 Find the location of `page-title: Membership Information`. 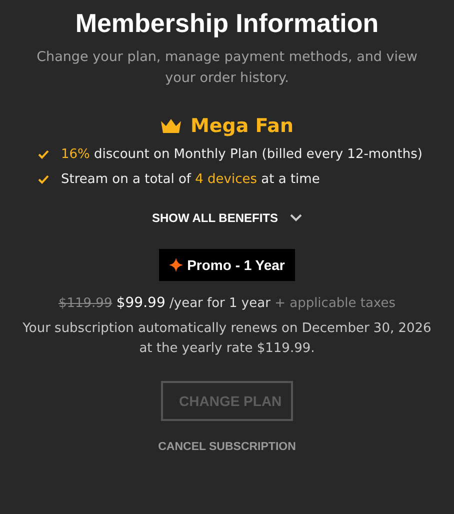

page-title: Membership Information is located at coordinates (227, 23).